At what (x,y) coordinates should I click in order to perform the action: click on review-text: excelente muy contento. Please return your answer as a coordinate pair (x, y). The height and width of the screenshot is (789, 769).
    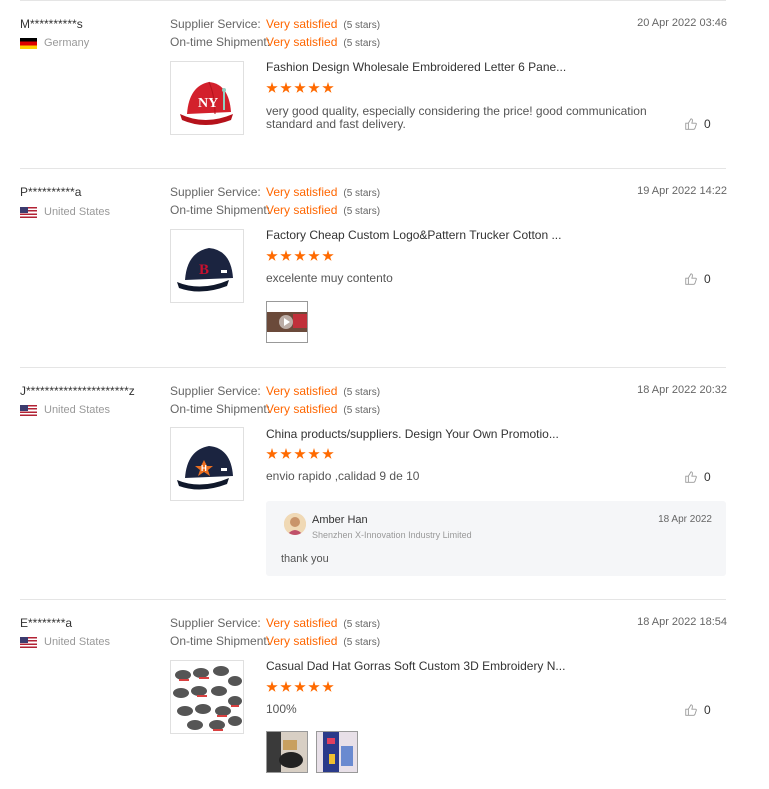
    Looking at the image, I should click on (329, 278).